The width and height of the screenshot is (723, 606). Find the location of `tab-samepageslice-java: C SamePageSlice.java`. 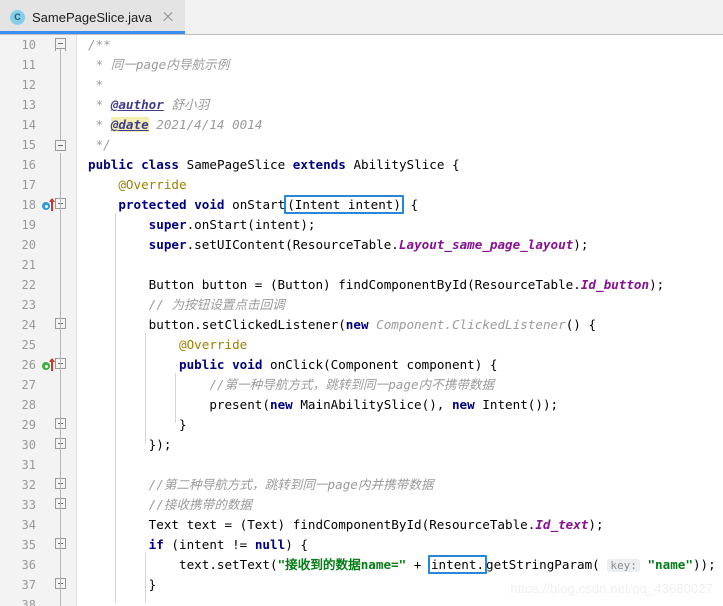

tab-samepageslice-java: C SamePageSlice.java is located at coordinates (92, 17).